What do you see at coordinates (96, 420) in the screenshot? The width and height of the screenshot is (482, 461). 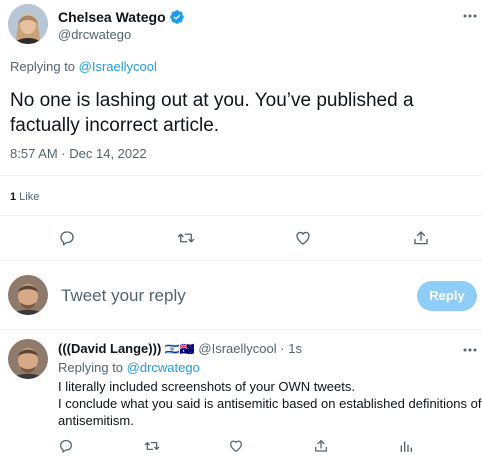 I see `reply-text-line-3: antisemitism.` at bounding box center [96, 420].